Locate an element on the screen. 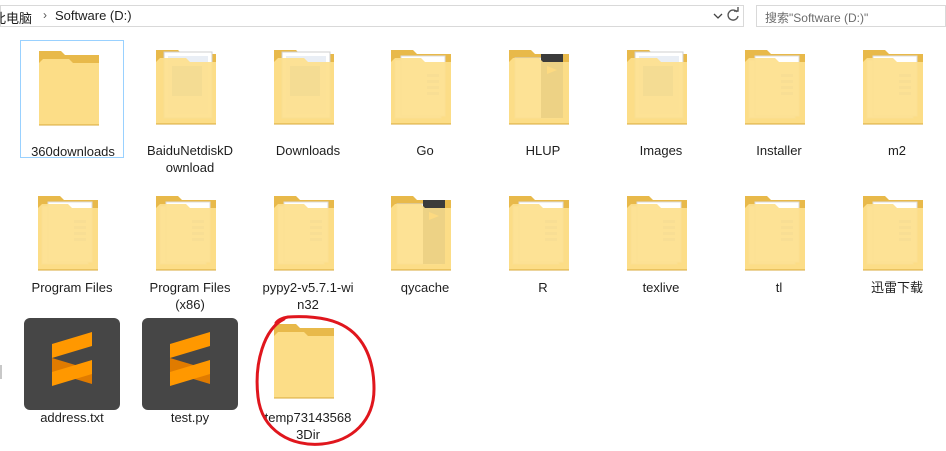 The width and height of the screenshot is (946, 451). breadcrumb-this-pc: 此电脑 is located at coordinates (16, 17).